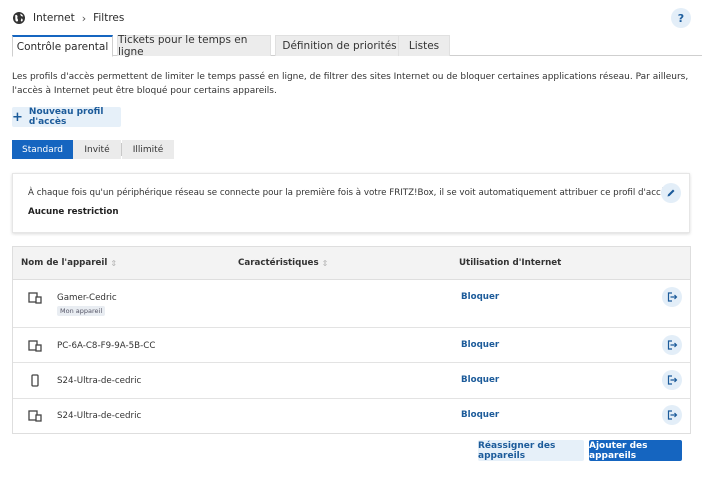 The image size is (702, 490). I want to click on add-devices-button: Ajouter des appareils, so click(635, 450).